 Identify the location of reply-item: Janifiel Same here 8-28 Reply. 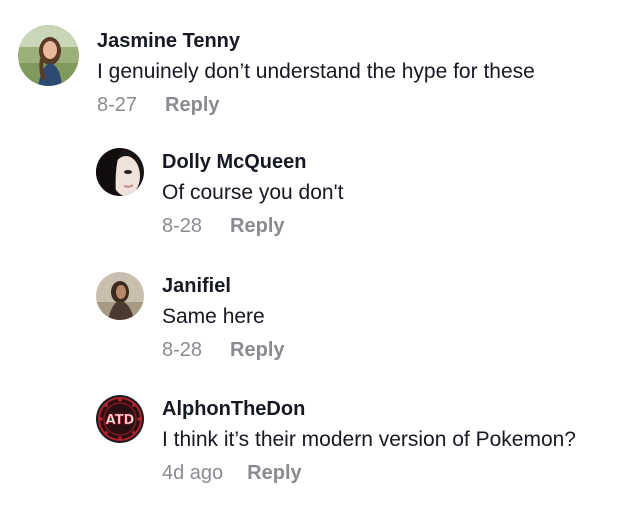
(190, 317).